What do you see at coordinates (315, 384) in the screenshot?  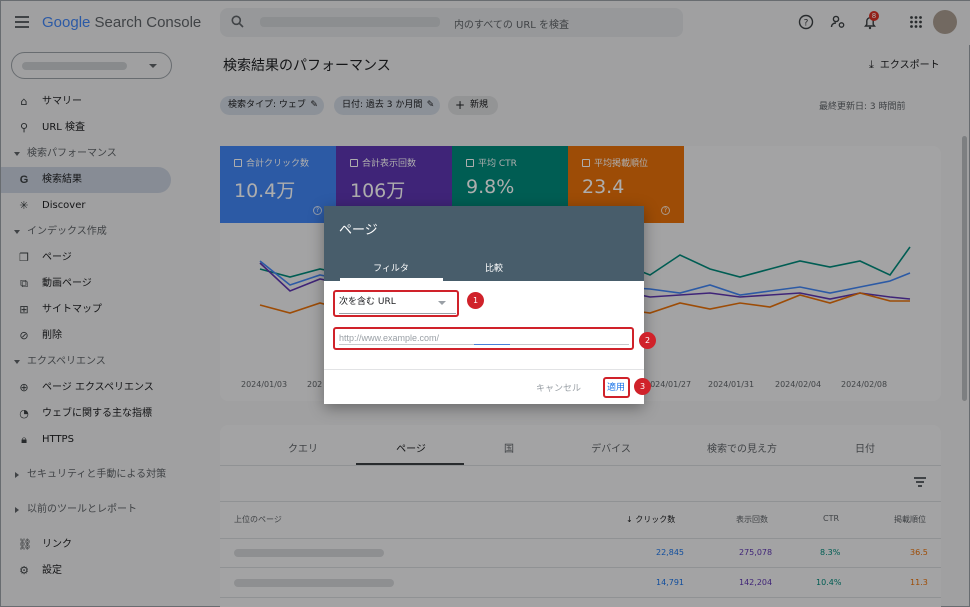 I see `x-tick-label: 202` at bounding box center [315, 384].